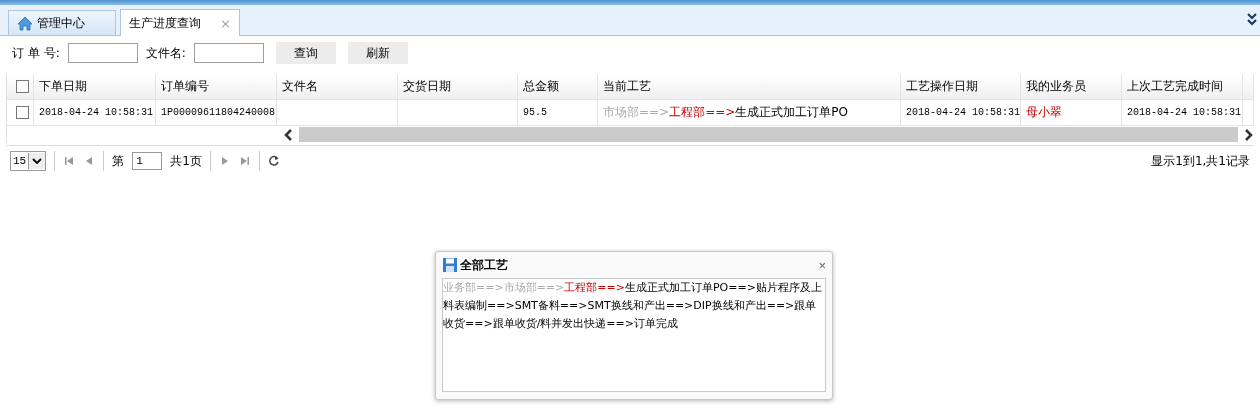 The height and width of the screenshot is (413, 1260). I want to click on process-cell: 市场部==>工程部==>生成正式加工订单PO, so click(726, 112).